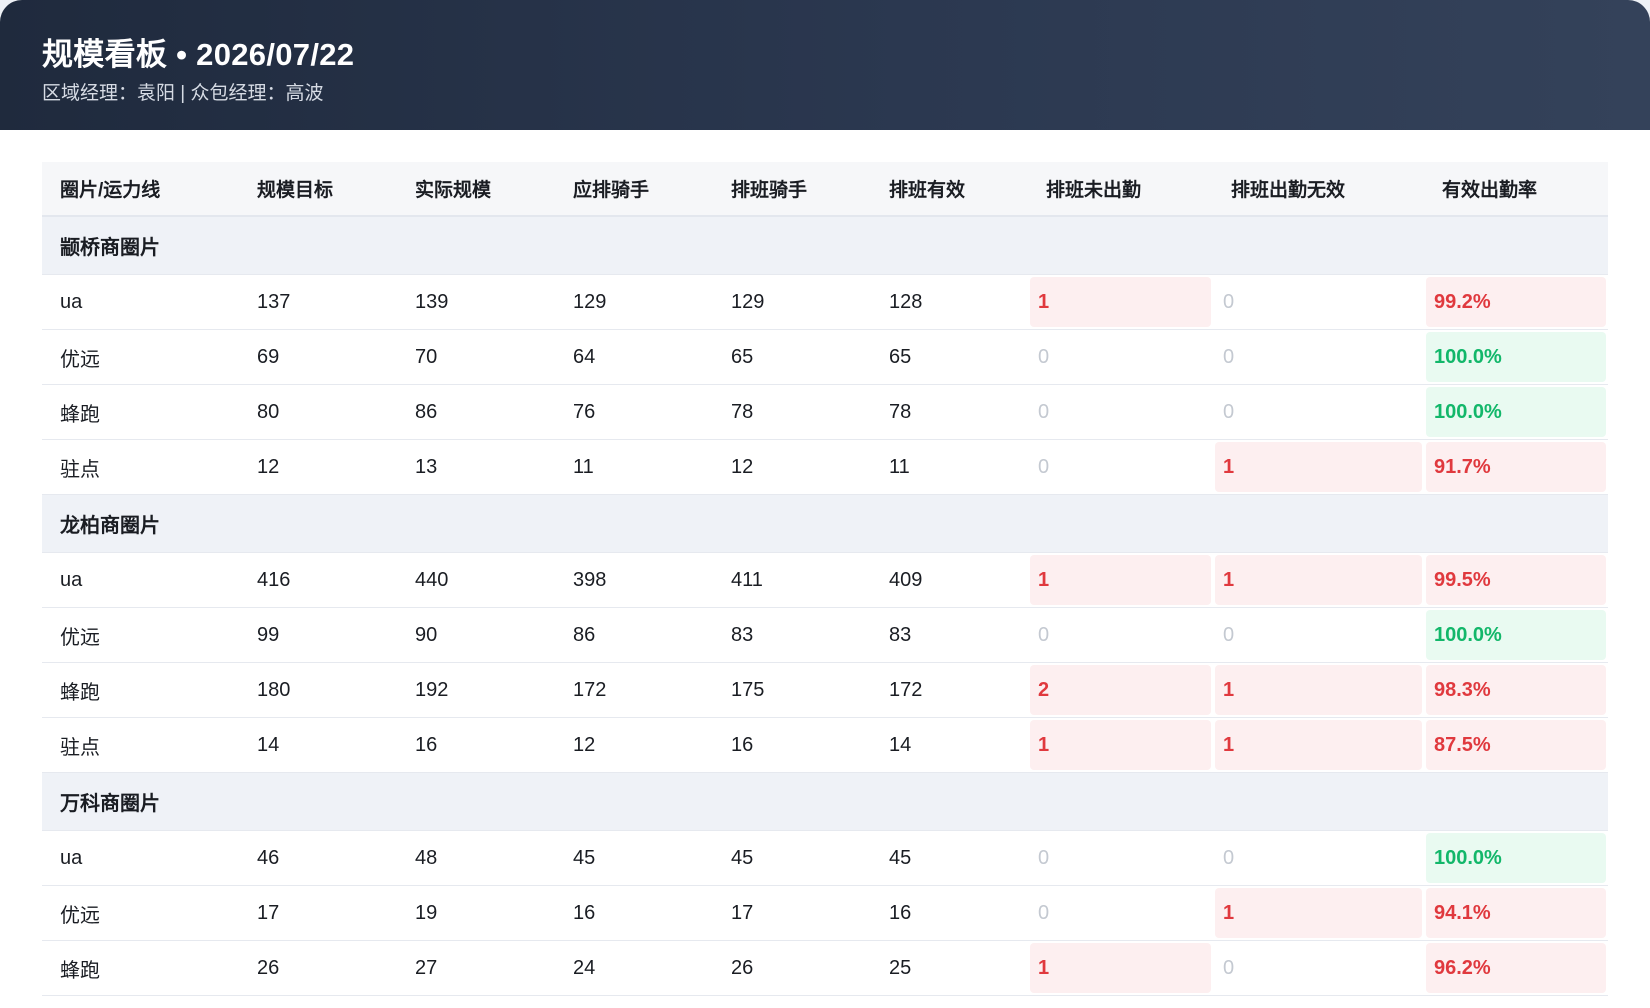 This screenshot has width=1650, height=1008. I want to click on table-row: 驻点 12 13 11 12 11 0 1 91.7%, so click(825, 467).